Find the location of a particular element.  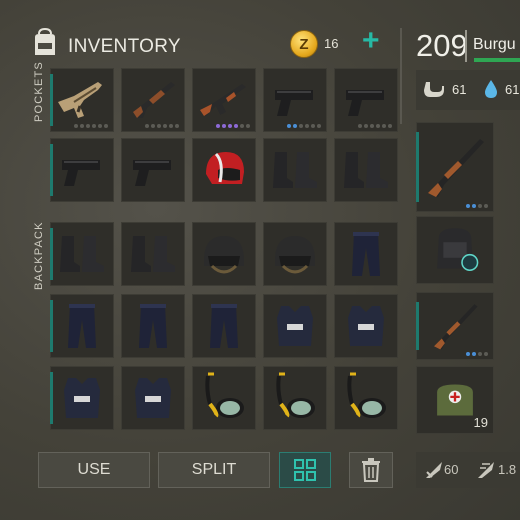

header-divider is located at coordinates (466, 46).